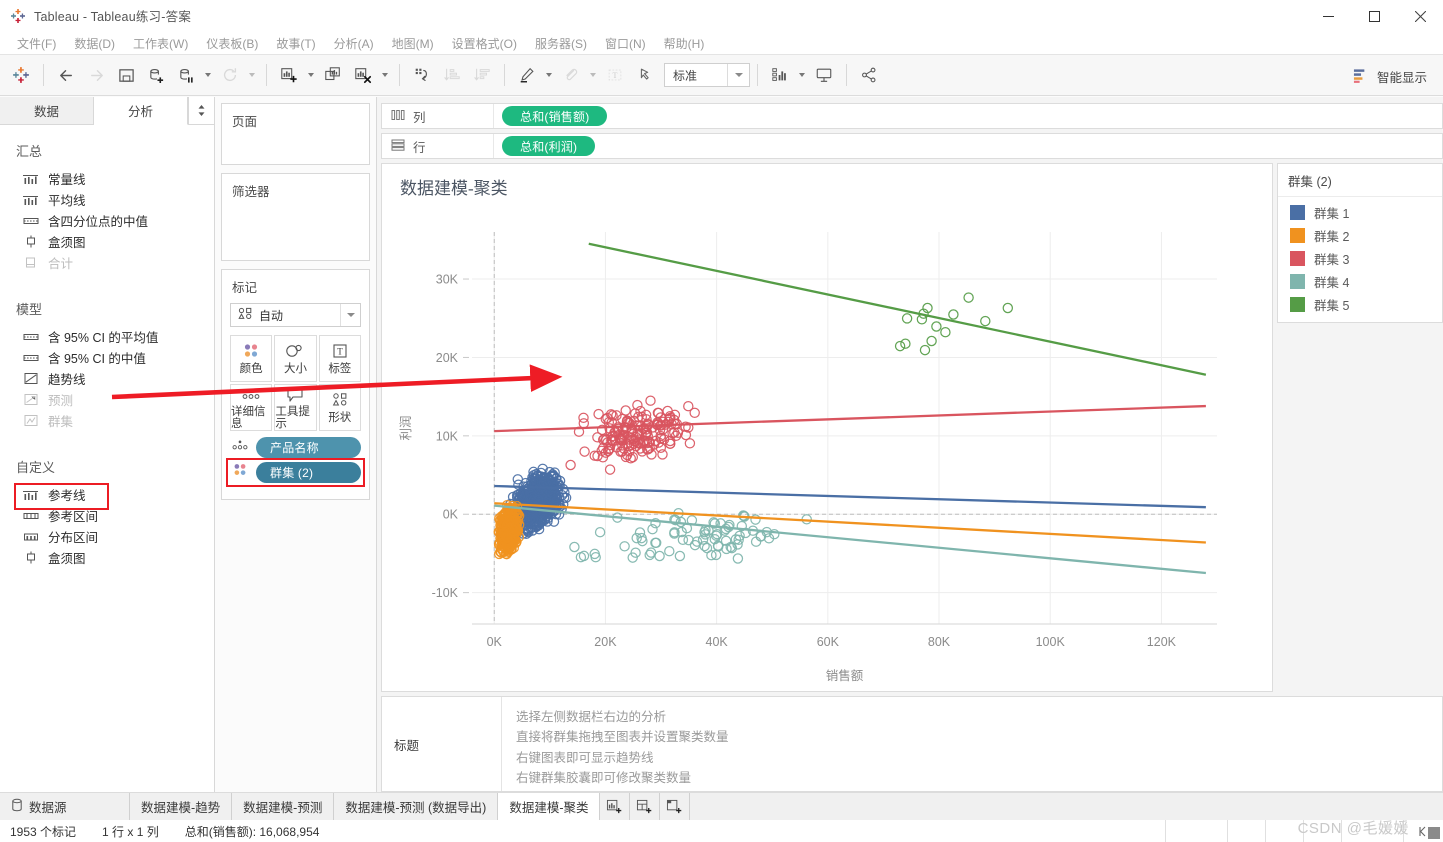  I want to click on menu-analysis: 分析(A), so click(354, 43).